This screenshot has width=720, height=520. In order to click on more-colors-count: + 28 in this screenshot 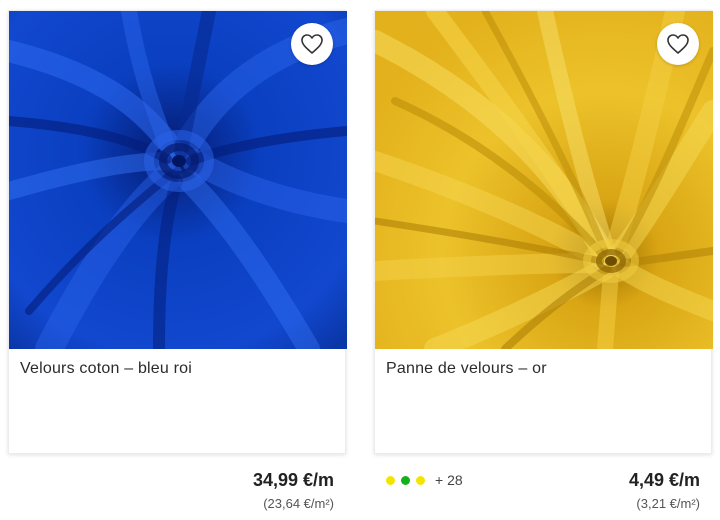, I will do `click(449, 480)`.